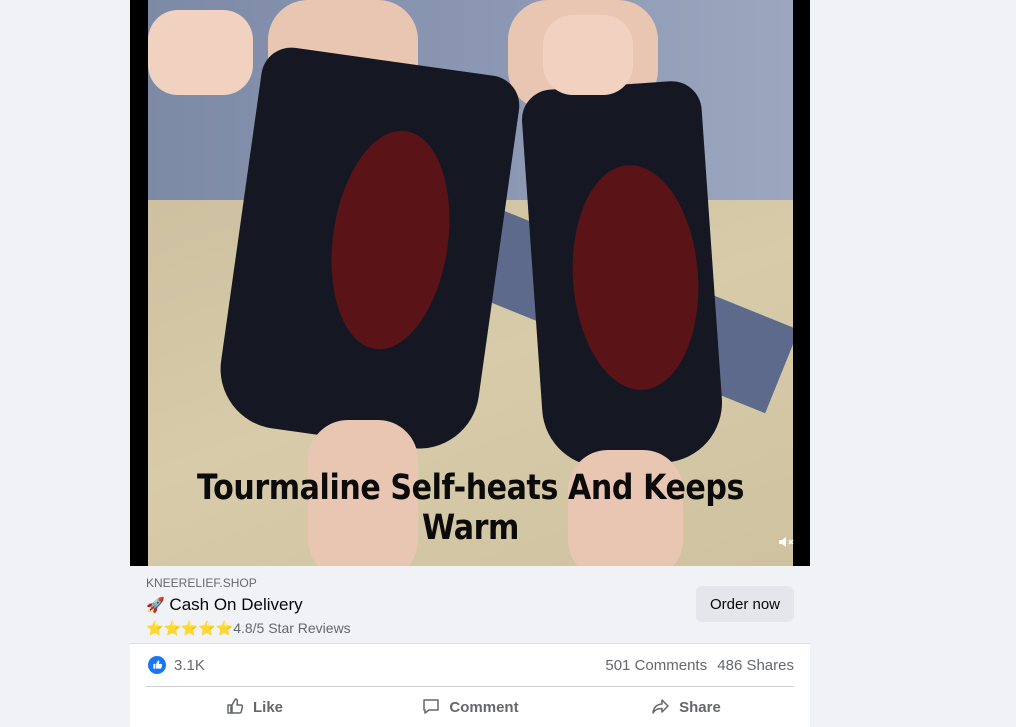  I want to click on stats-right: 501 Comments 486 Shares, so click(696, 665).